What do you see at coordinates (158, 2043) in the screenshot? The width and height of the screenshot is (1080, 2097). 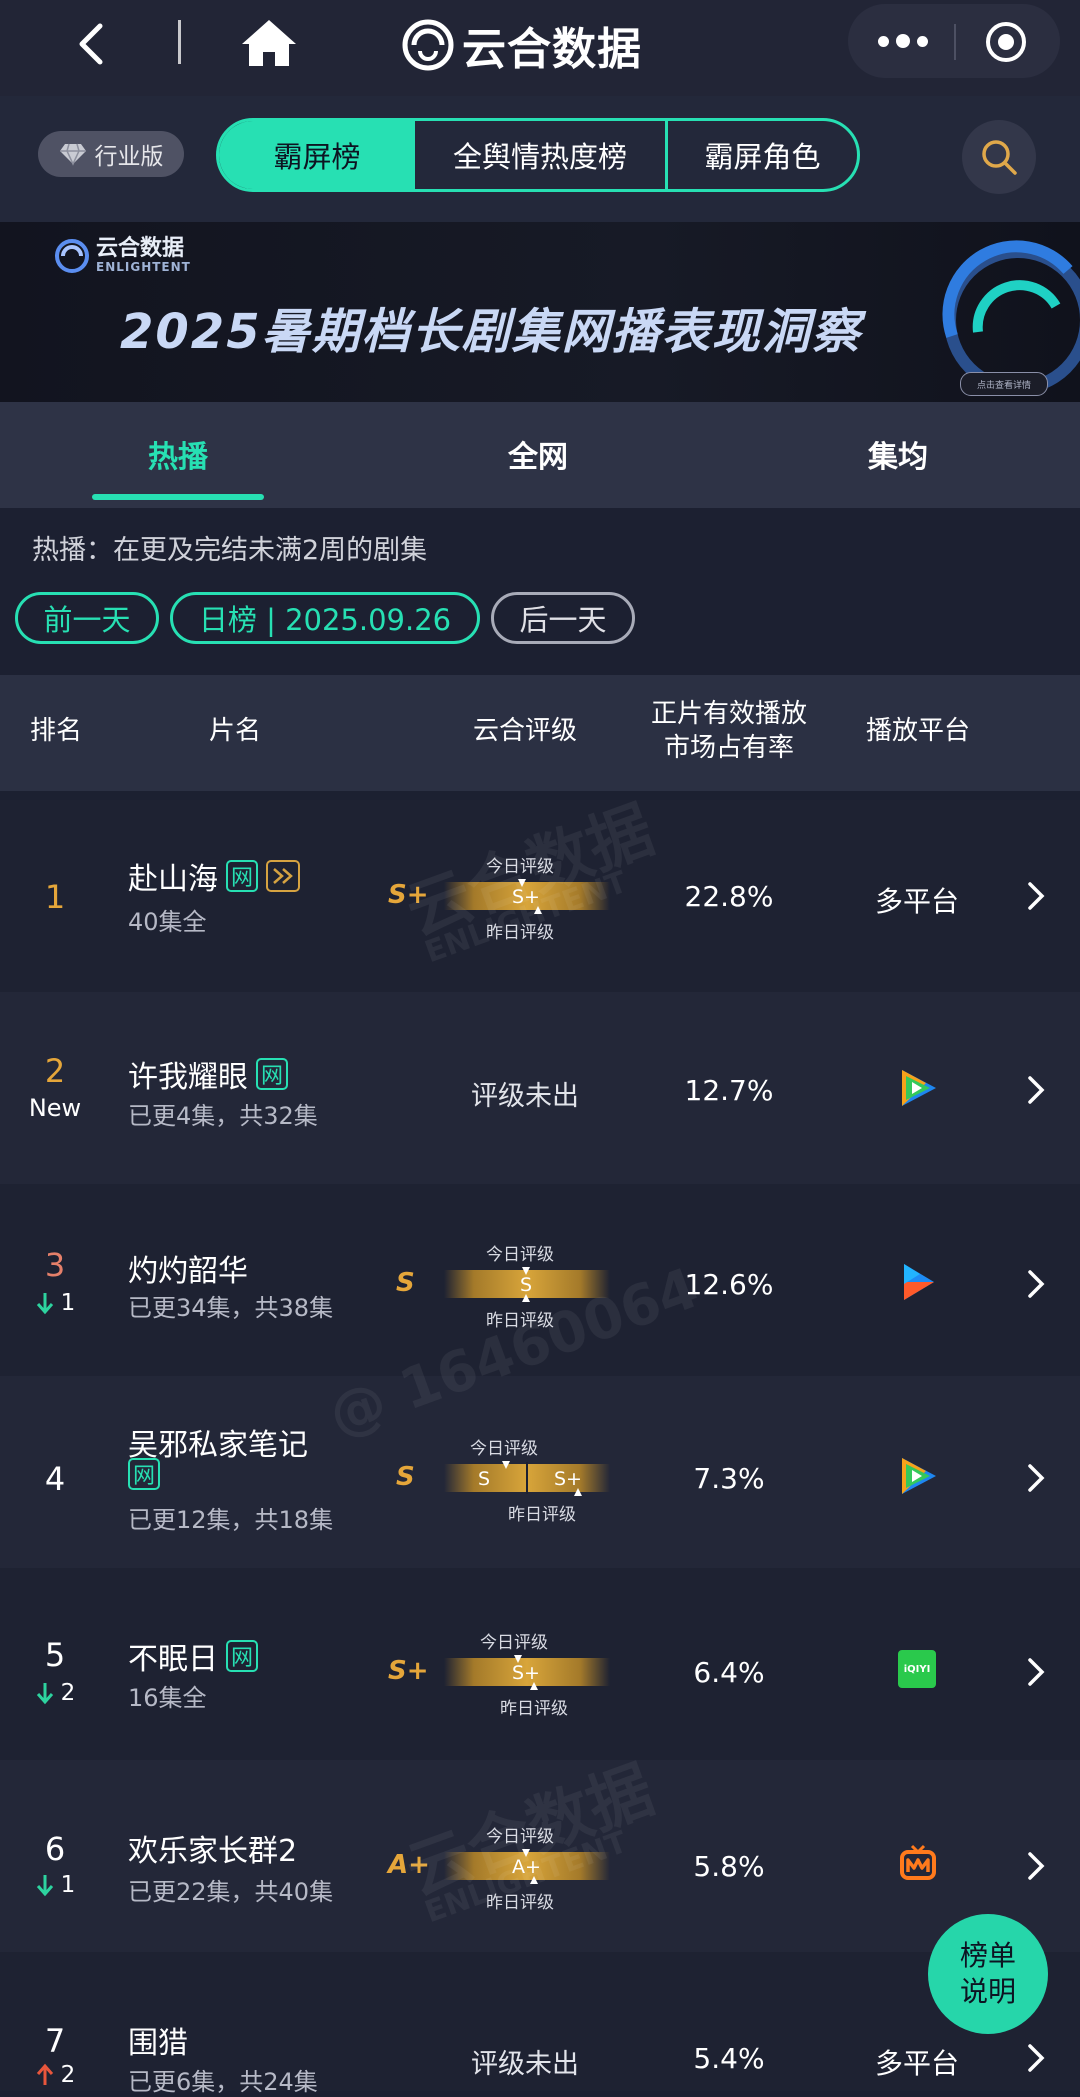 I see `show-title-text: 围猎` at bounding box center [158, 2043].